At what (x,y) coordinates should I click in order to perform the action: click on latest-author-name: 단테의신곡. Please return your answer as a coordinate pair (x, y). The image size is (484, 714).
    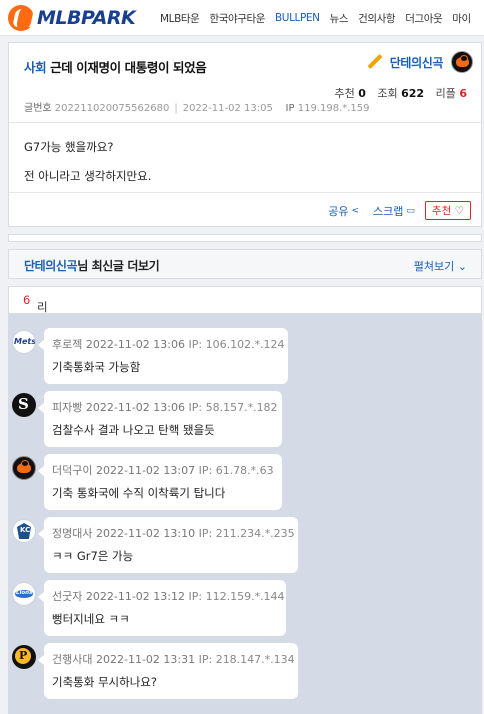
    Looking at the image, I should click on (51, 266).